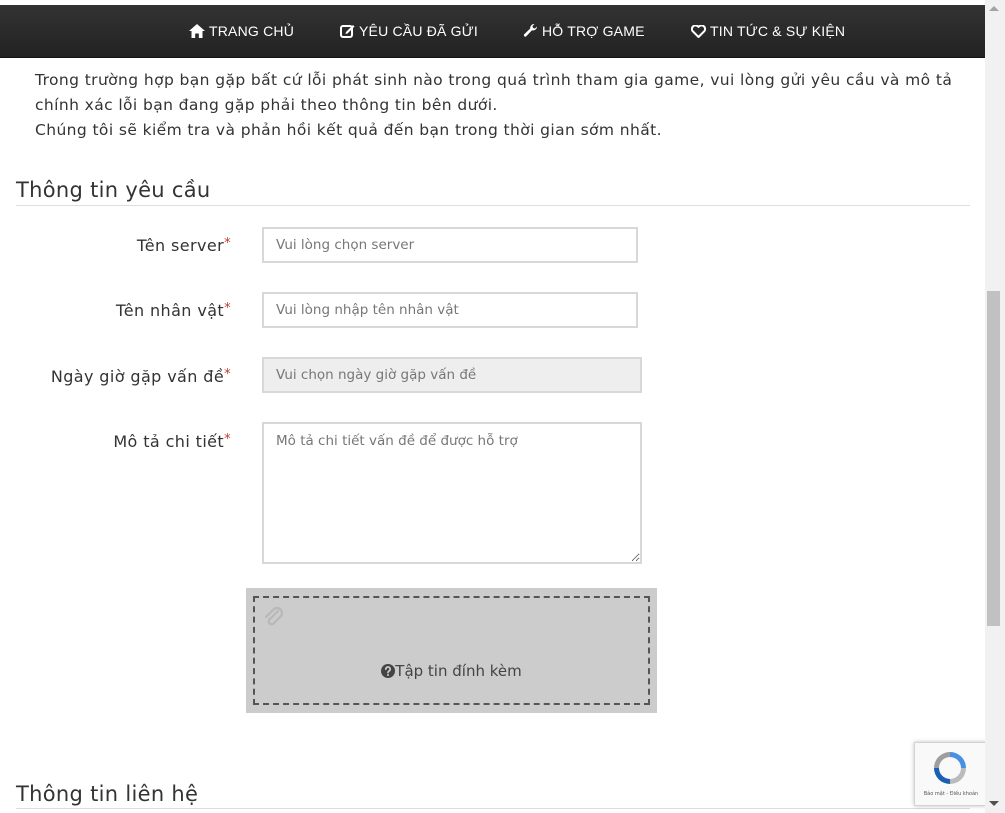  I want to click on description-label-text: Mô tả chi tiết, so click(169, 441).